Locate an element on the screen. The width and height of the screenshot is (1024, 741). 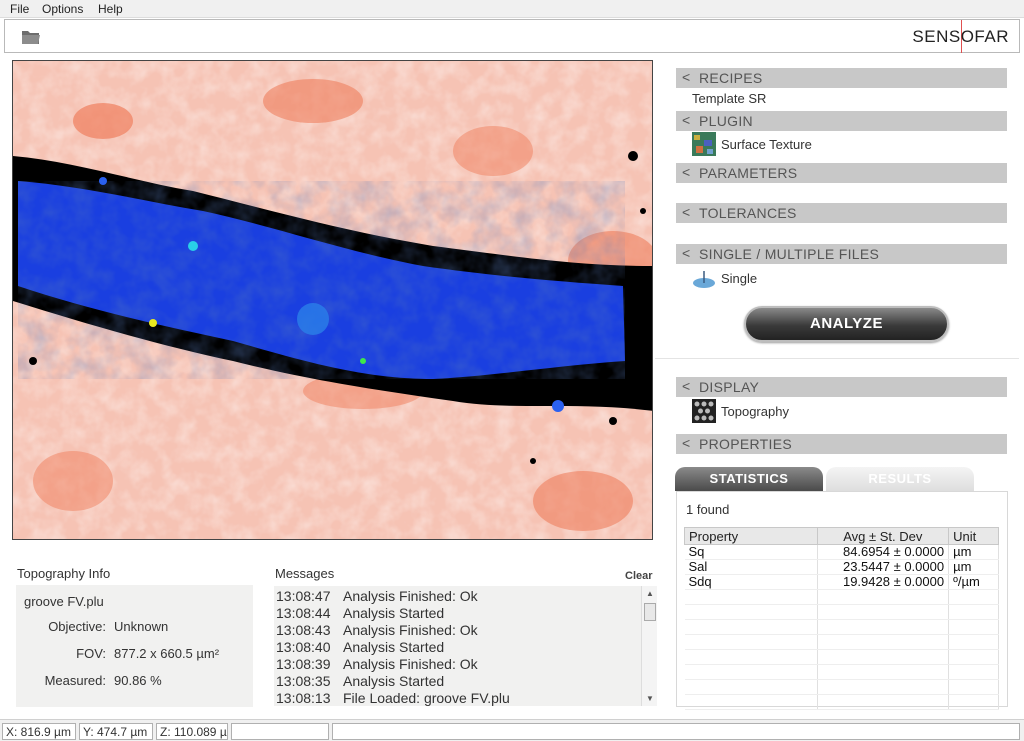
single-file-icon is located at coordinates (704, 279).